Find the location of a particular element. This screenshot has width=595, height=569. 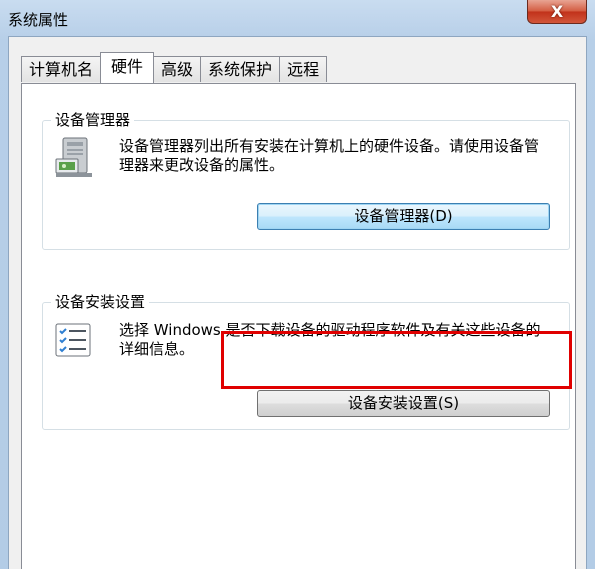

tab-remote: 远程 is located at coordinates (303, 69).